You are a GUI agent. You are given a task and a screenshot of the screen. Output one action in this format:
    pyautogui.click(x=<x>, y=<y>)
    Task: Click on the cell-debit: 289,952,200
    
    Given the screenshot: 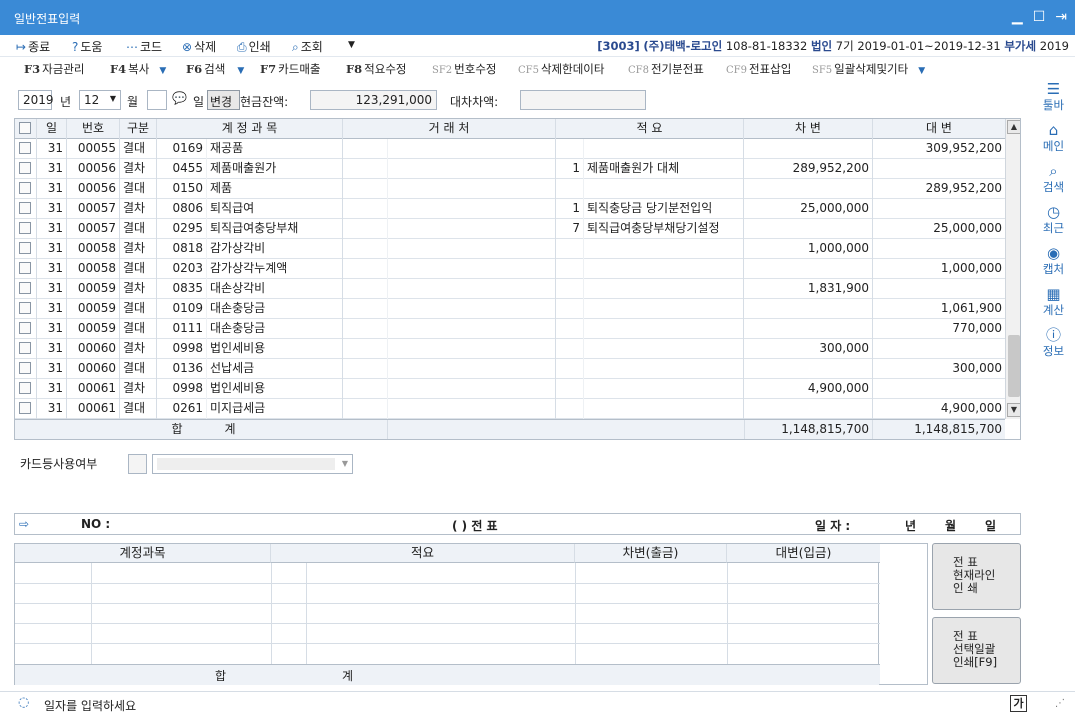 What is the action you would take?
    pyautogui.click(x=808, y=169)
    